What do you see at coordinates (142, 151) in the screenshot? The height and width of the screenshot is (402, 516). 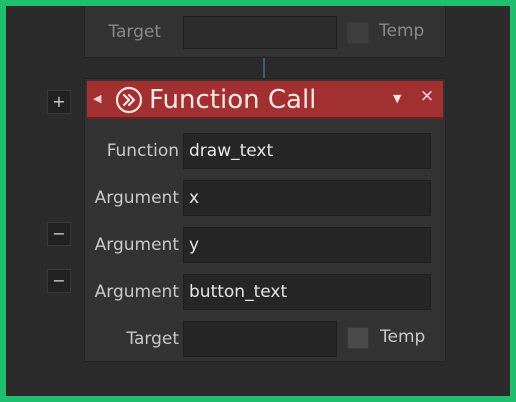 I see `function-label: Function` at bounding box center [142, 151].